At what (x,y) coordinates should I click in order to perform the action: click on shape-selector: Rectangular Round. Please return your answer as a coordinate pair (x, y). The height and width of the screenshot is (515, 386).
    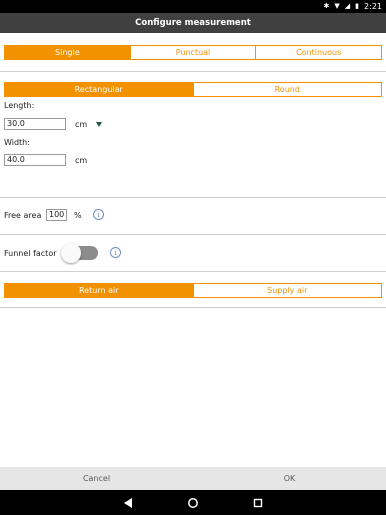
    Looking at the image, I should click on (193, 89).